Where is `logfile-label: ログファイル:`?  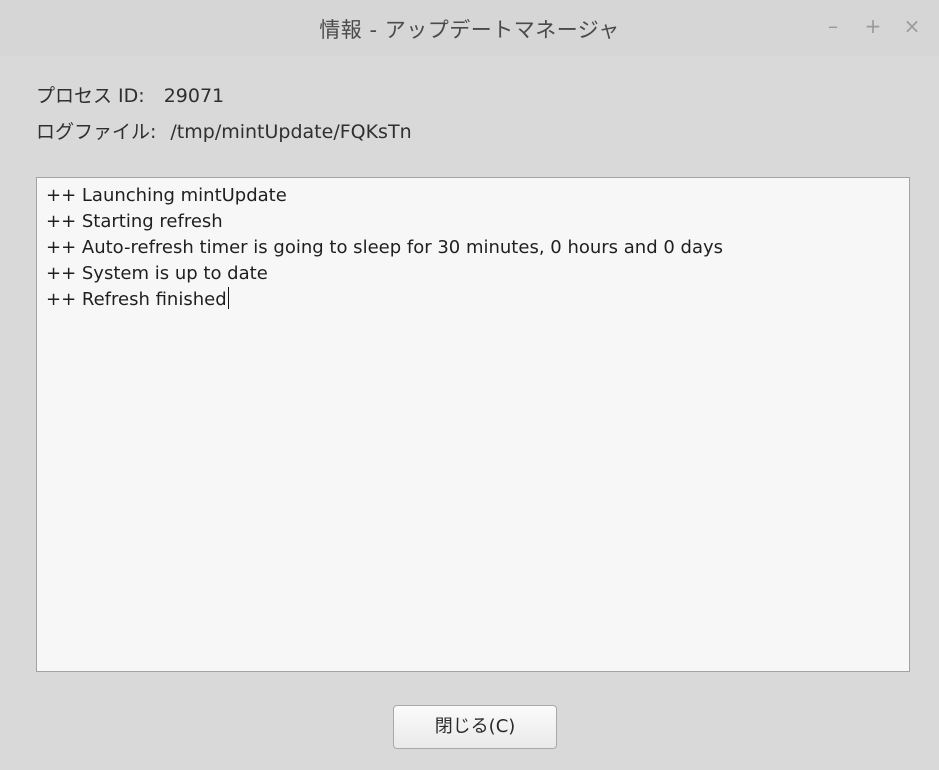
logfile-label: ログファイル: is located at coordinates (96, 132).